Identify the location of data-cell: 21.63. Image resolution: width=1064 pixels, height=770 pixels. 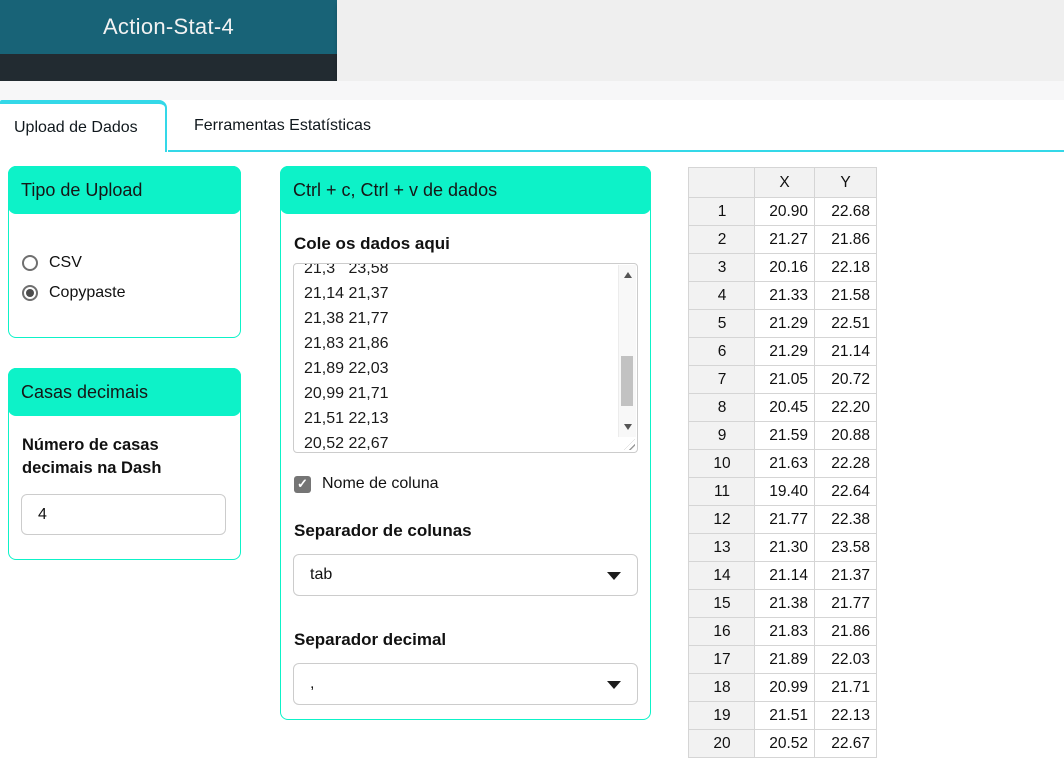
(784, 463).